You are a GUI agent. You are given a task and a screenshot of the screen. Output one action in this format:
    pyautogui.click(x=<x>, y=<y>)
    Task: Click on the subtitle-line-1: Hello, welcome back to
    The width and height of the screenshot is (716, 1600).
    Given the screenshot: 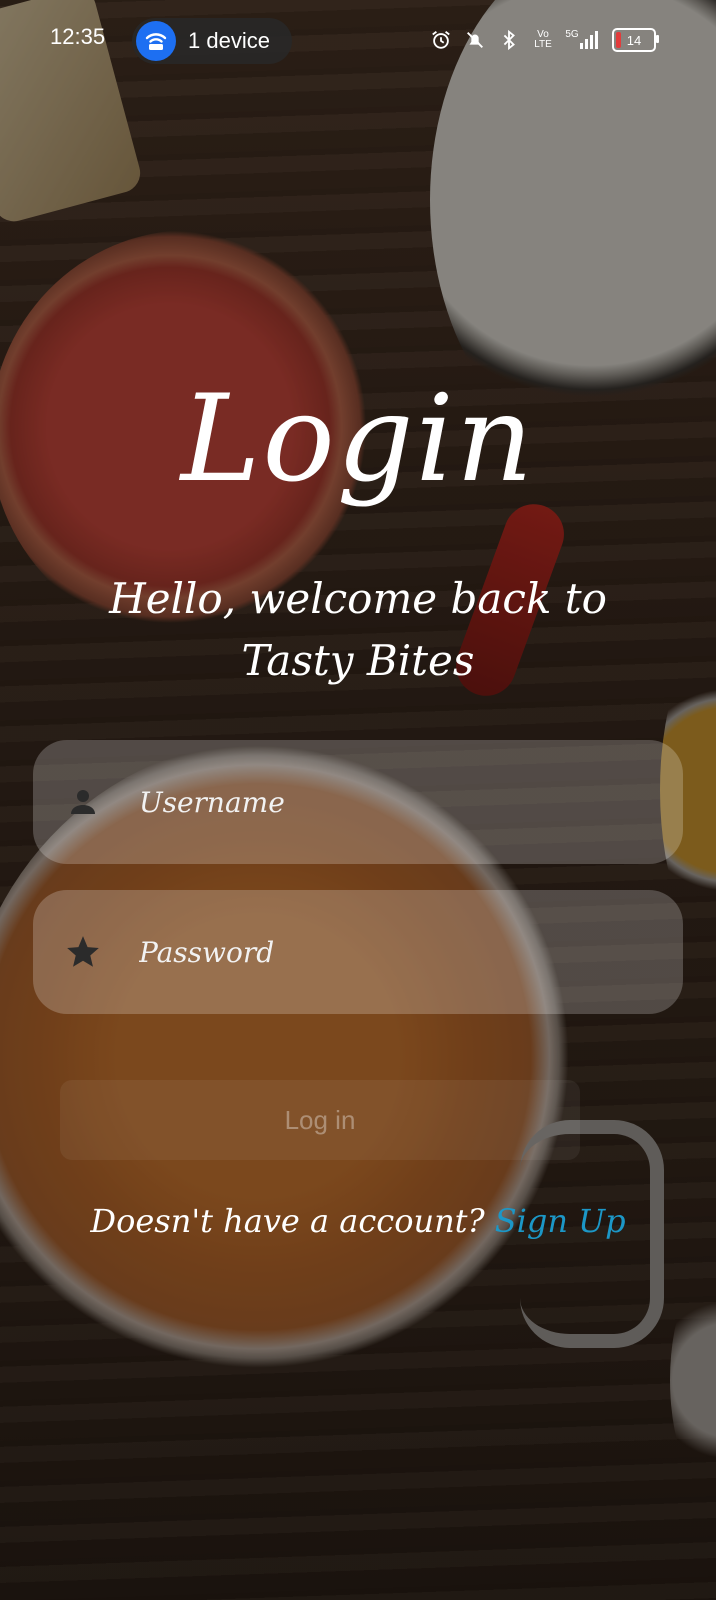 What is the action you would take?
    pyautogui.click(x=358, y=598)
    